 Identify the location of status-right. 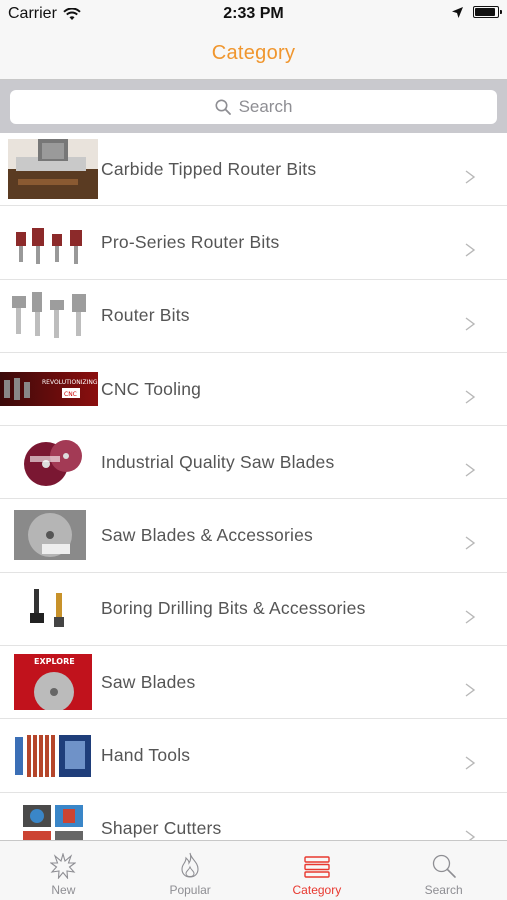
(477, 12).